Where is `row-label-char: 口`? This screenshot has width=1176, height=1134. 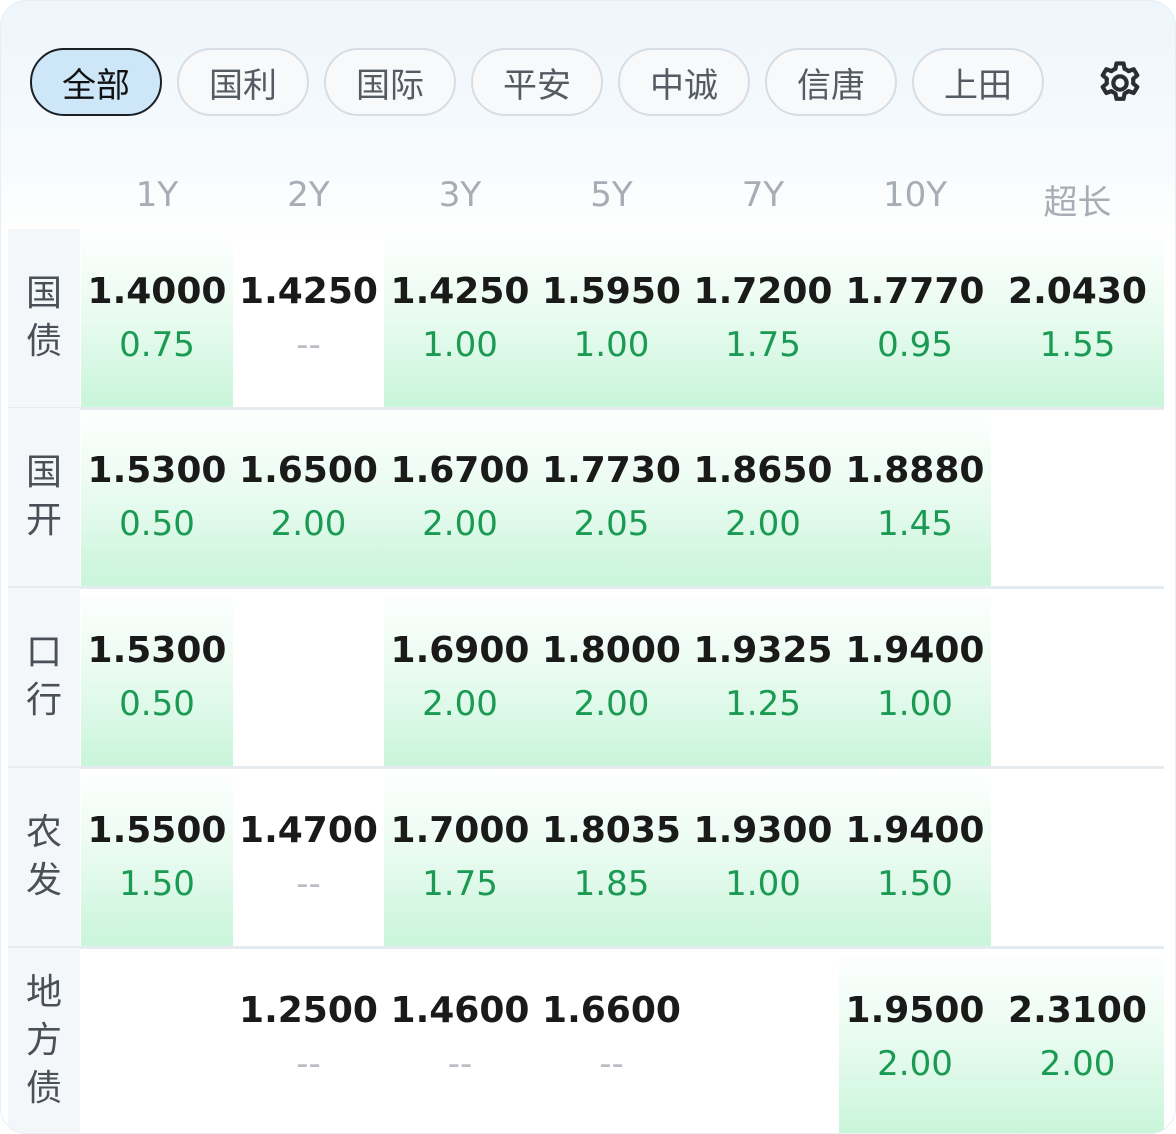
row-label-char: 口 is located at coordinates (43, 652).